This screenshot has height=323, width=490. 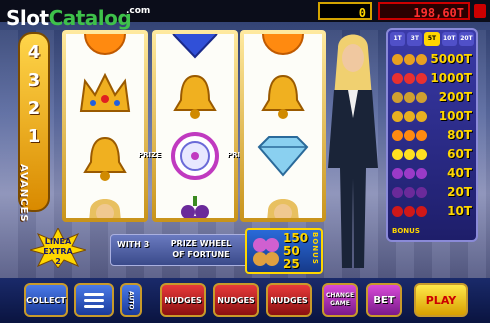 I want to click on avance-number: 3, so click(x=34, y=80).